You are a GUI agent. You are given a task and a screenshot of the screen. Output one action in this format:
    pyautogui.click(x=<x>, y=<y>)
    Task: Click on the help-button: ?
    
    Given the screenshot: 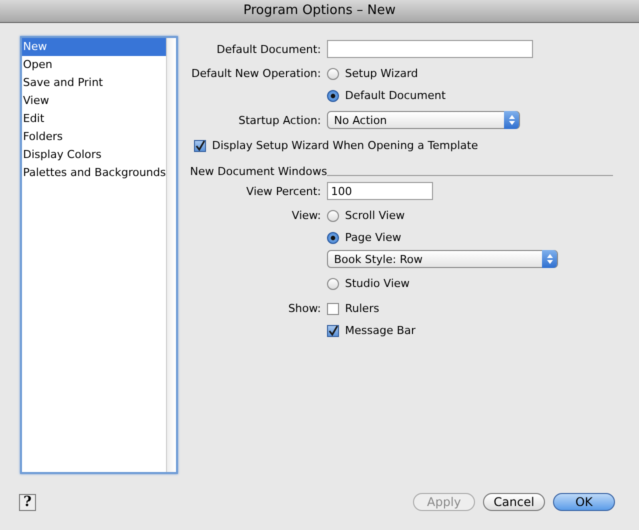 What is the action you would take?
    pyautogui.click(x=27, y=502)
    